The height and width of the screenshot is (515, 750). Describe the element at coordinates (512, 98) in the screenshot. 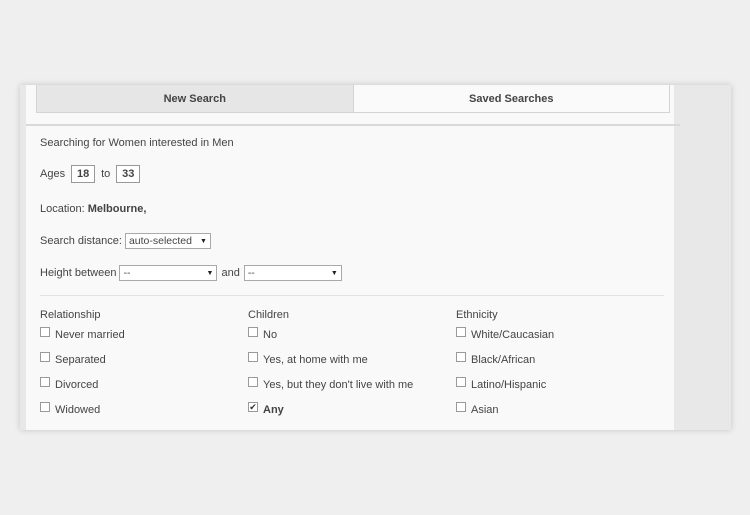

I see `tab-saved-searches: Saved Searches` at that location.